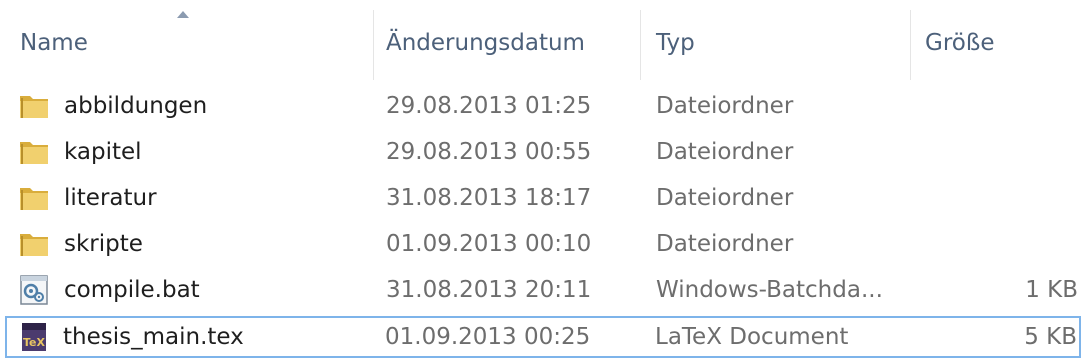  Describe the element at coordinates (110, 198) in the screenshot. I see `file-name: literatur` at that location.